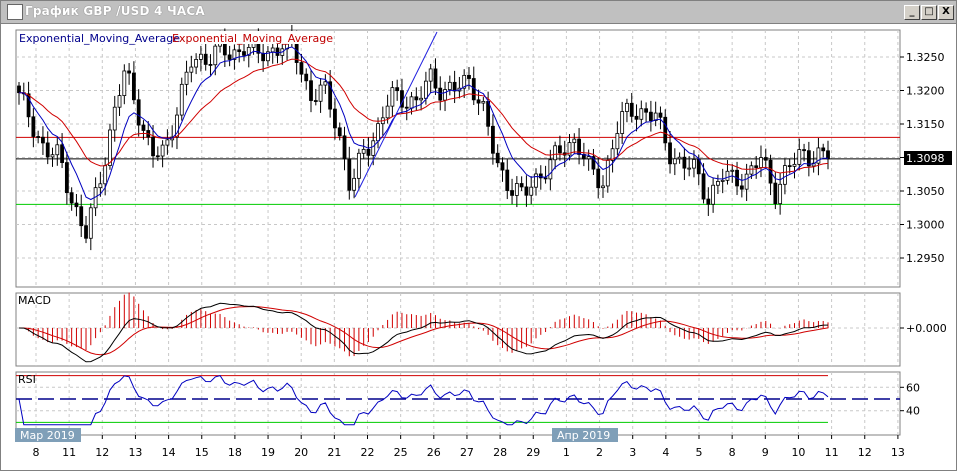 This screenshot has width=957, height=471. What do you see at coordinates (69, 452) in the screenshot?
I see `x-axis-label: 11` at bounding box center [69, 452].